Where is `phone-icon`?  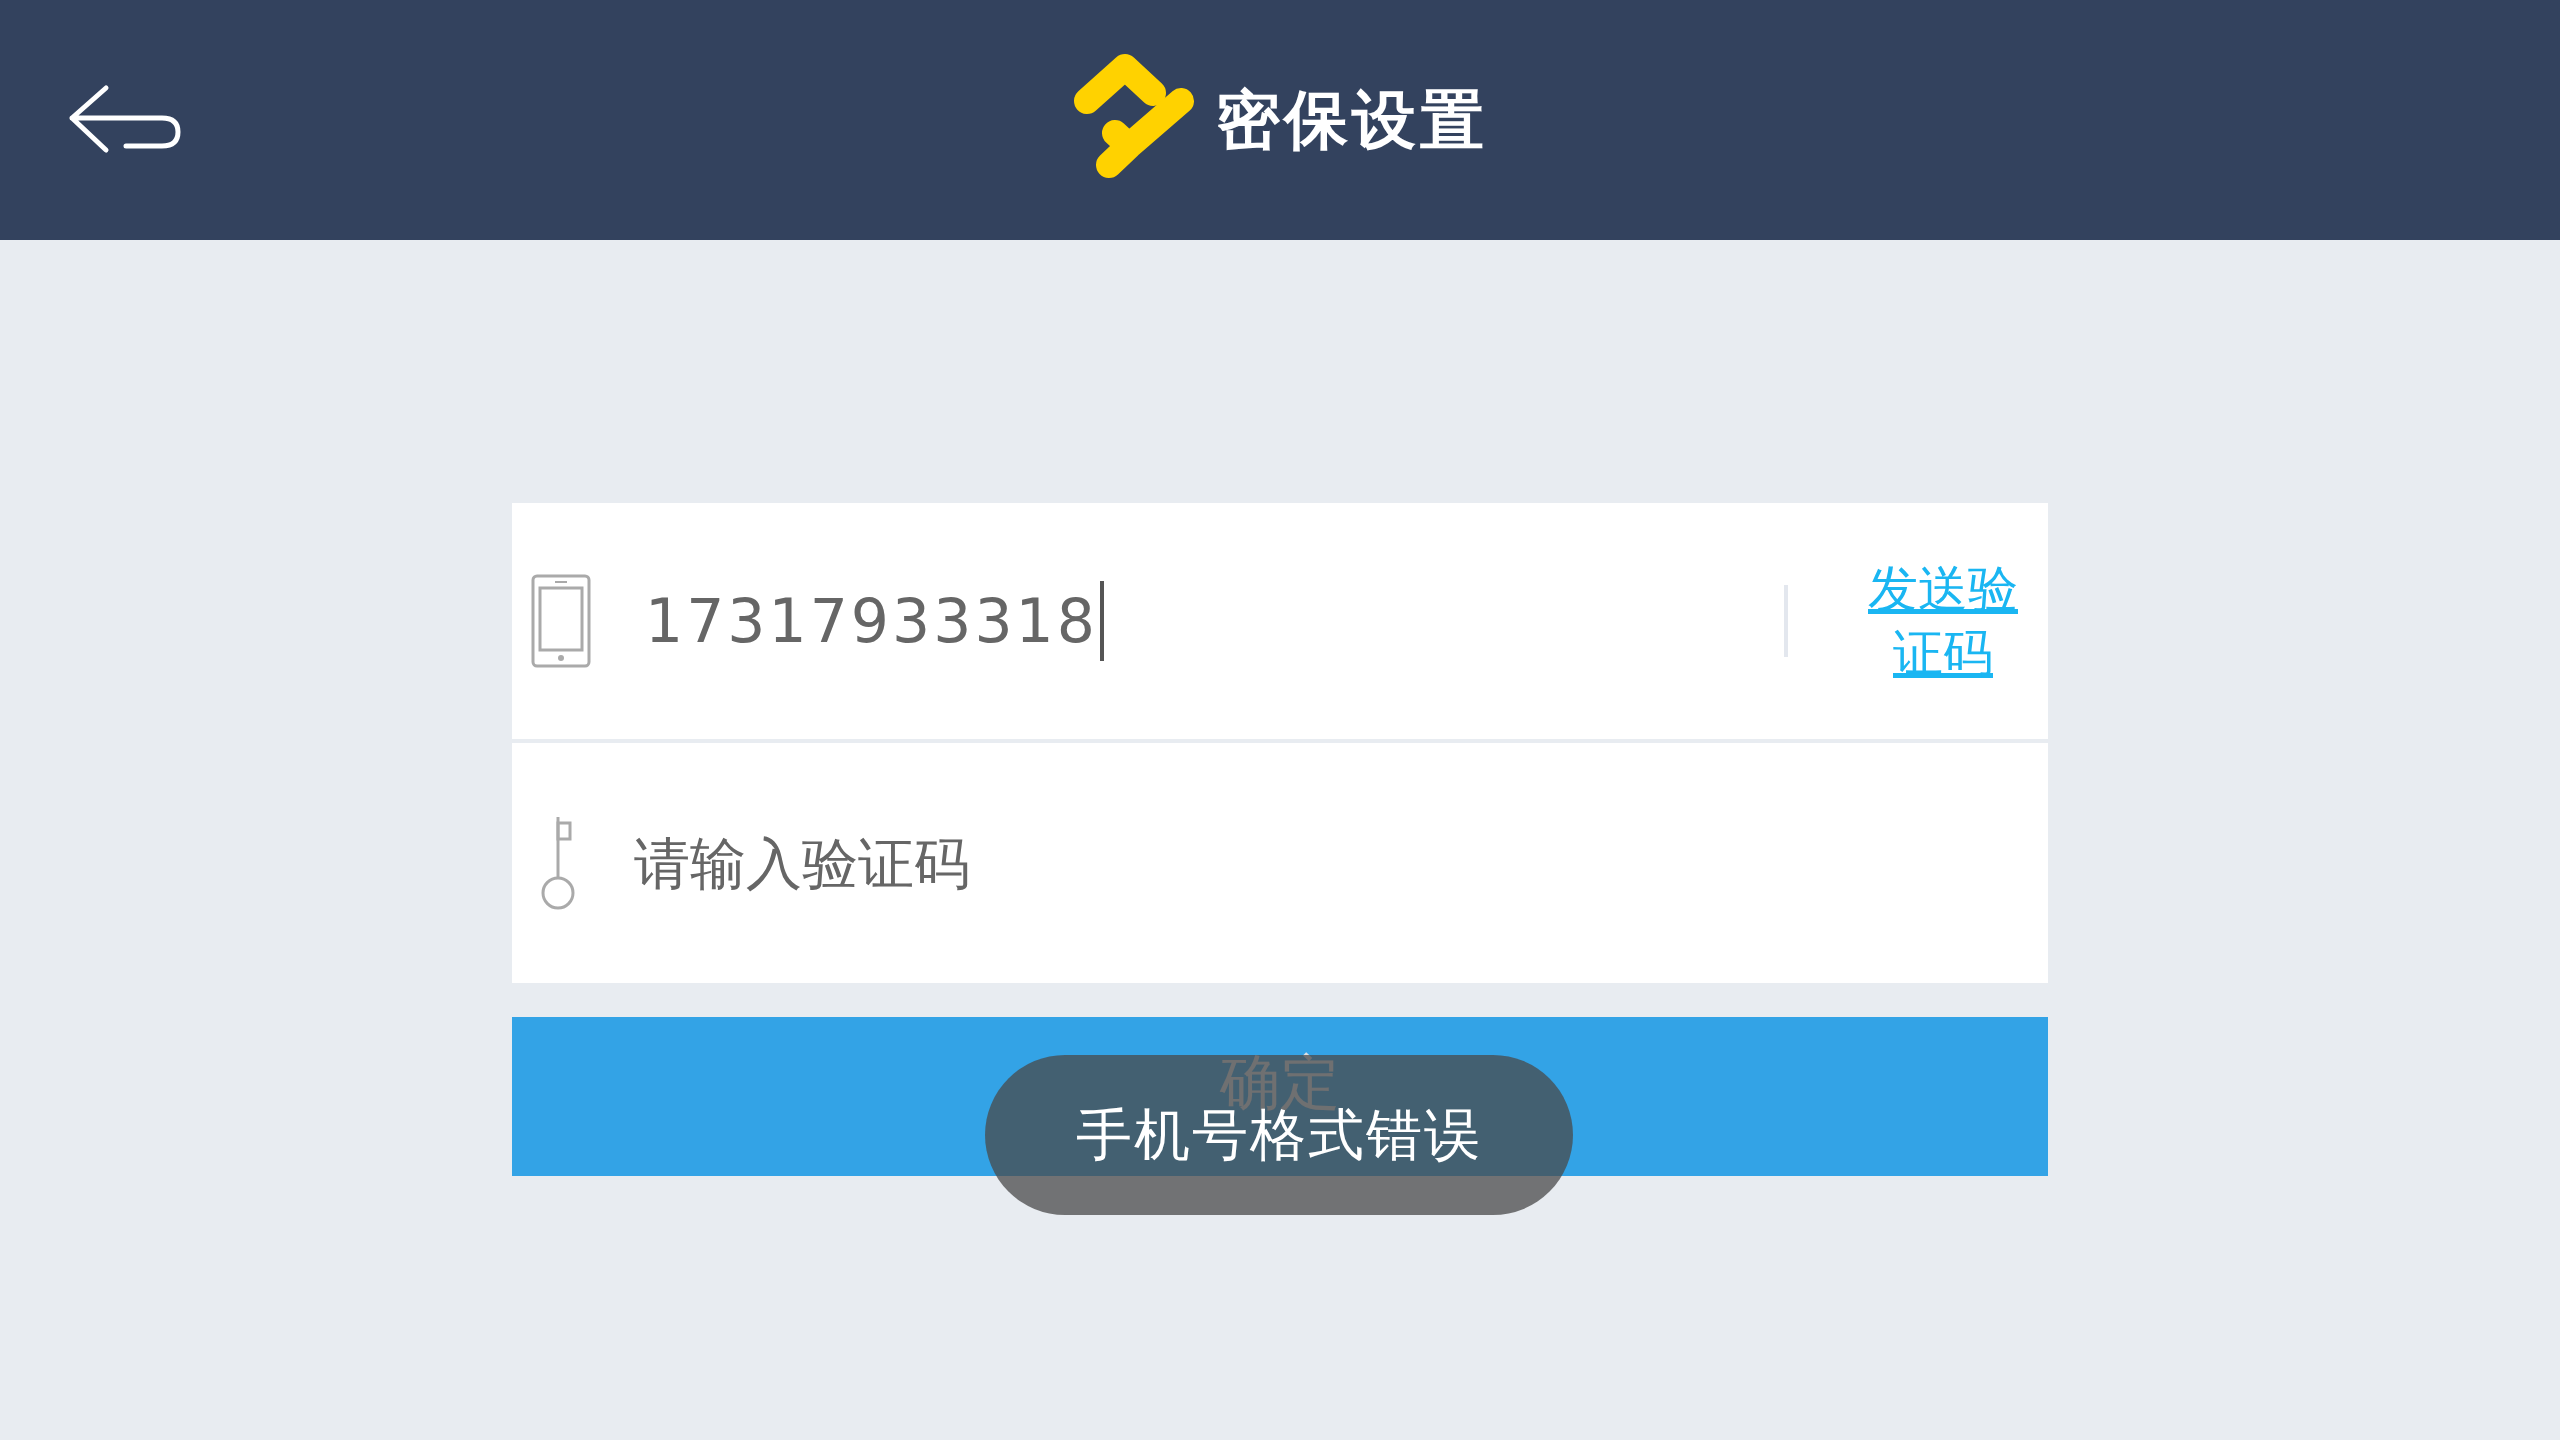 phone-icon is located at coordinates (561, 621).